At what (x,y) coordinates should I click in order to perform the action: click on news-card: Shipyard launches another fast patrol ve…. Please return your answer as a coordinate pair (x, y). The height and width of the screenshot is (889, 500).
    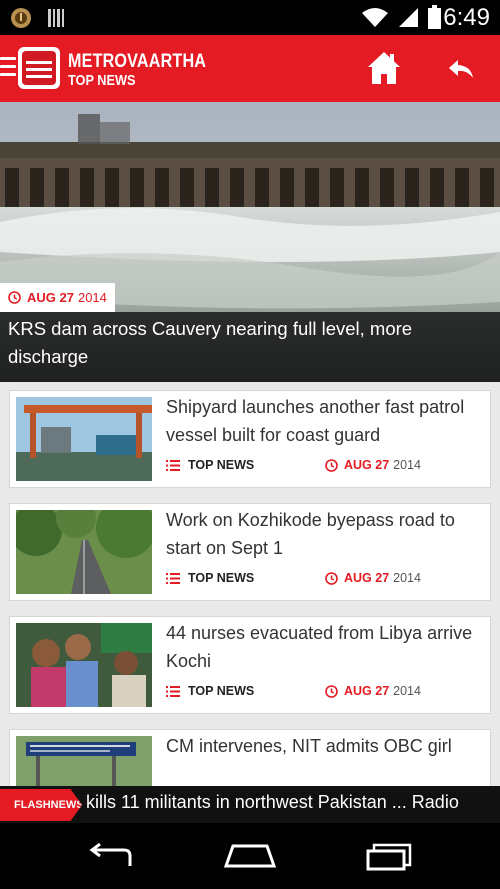
    Looking at the image, I should click on (250, 439).